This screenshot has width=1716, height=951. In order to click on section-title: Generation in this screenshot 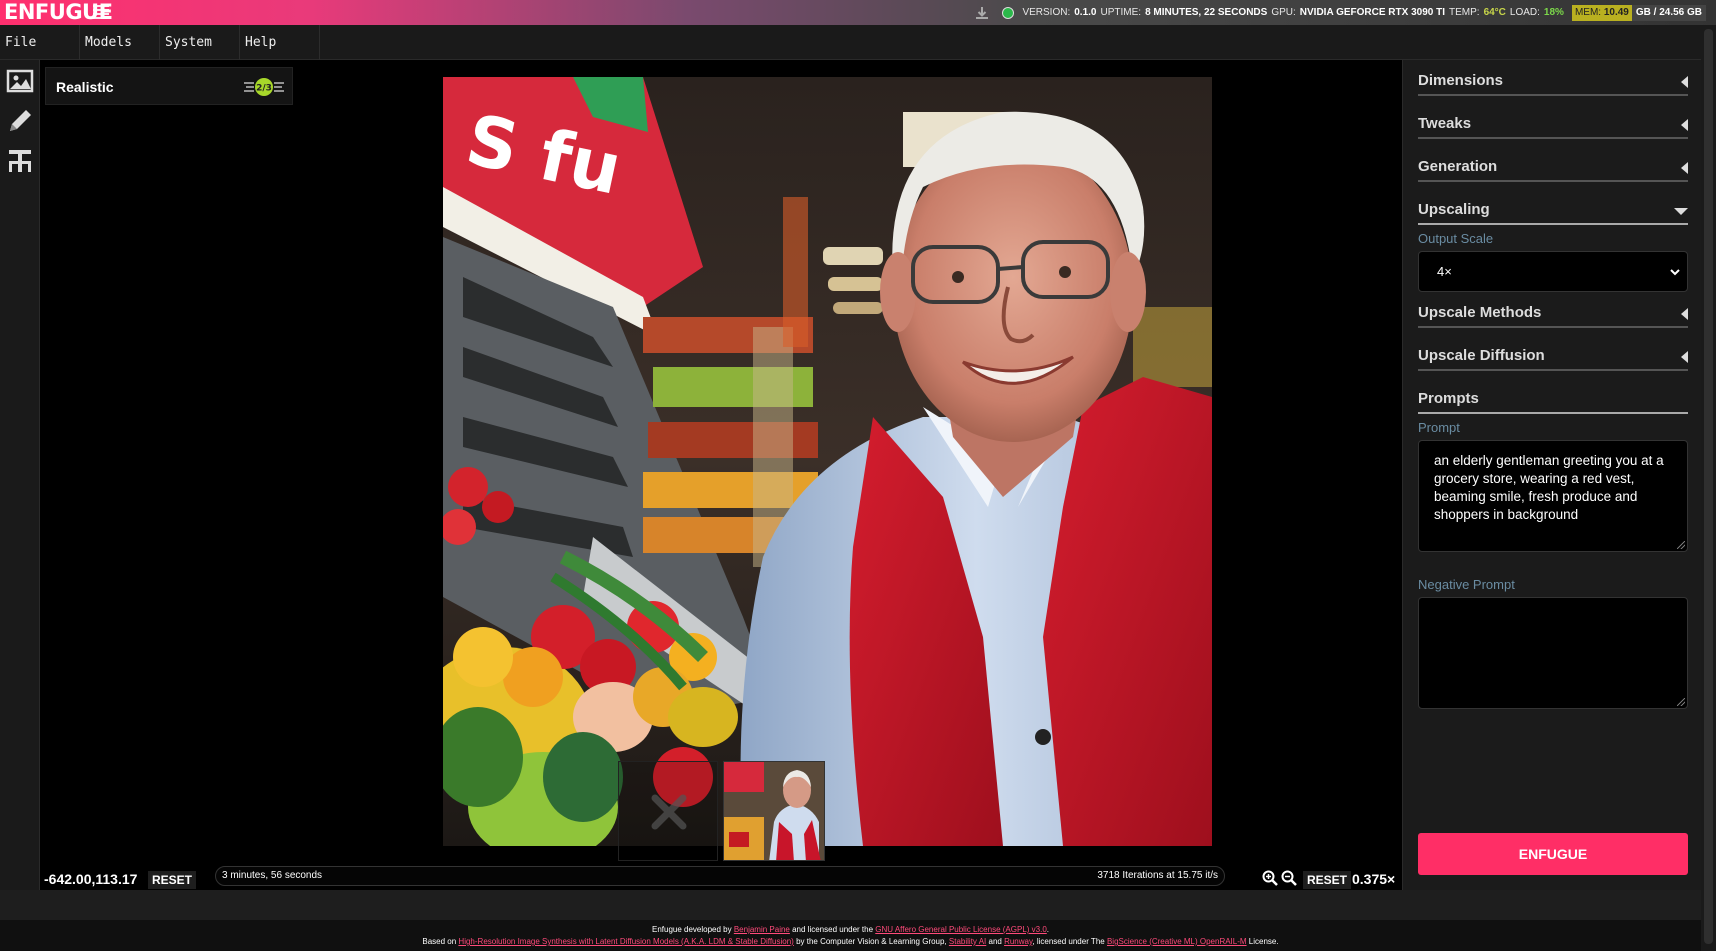, I will do `click(1458, 166)`.